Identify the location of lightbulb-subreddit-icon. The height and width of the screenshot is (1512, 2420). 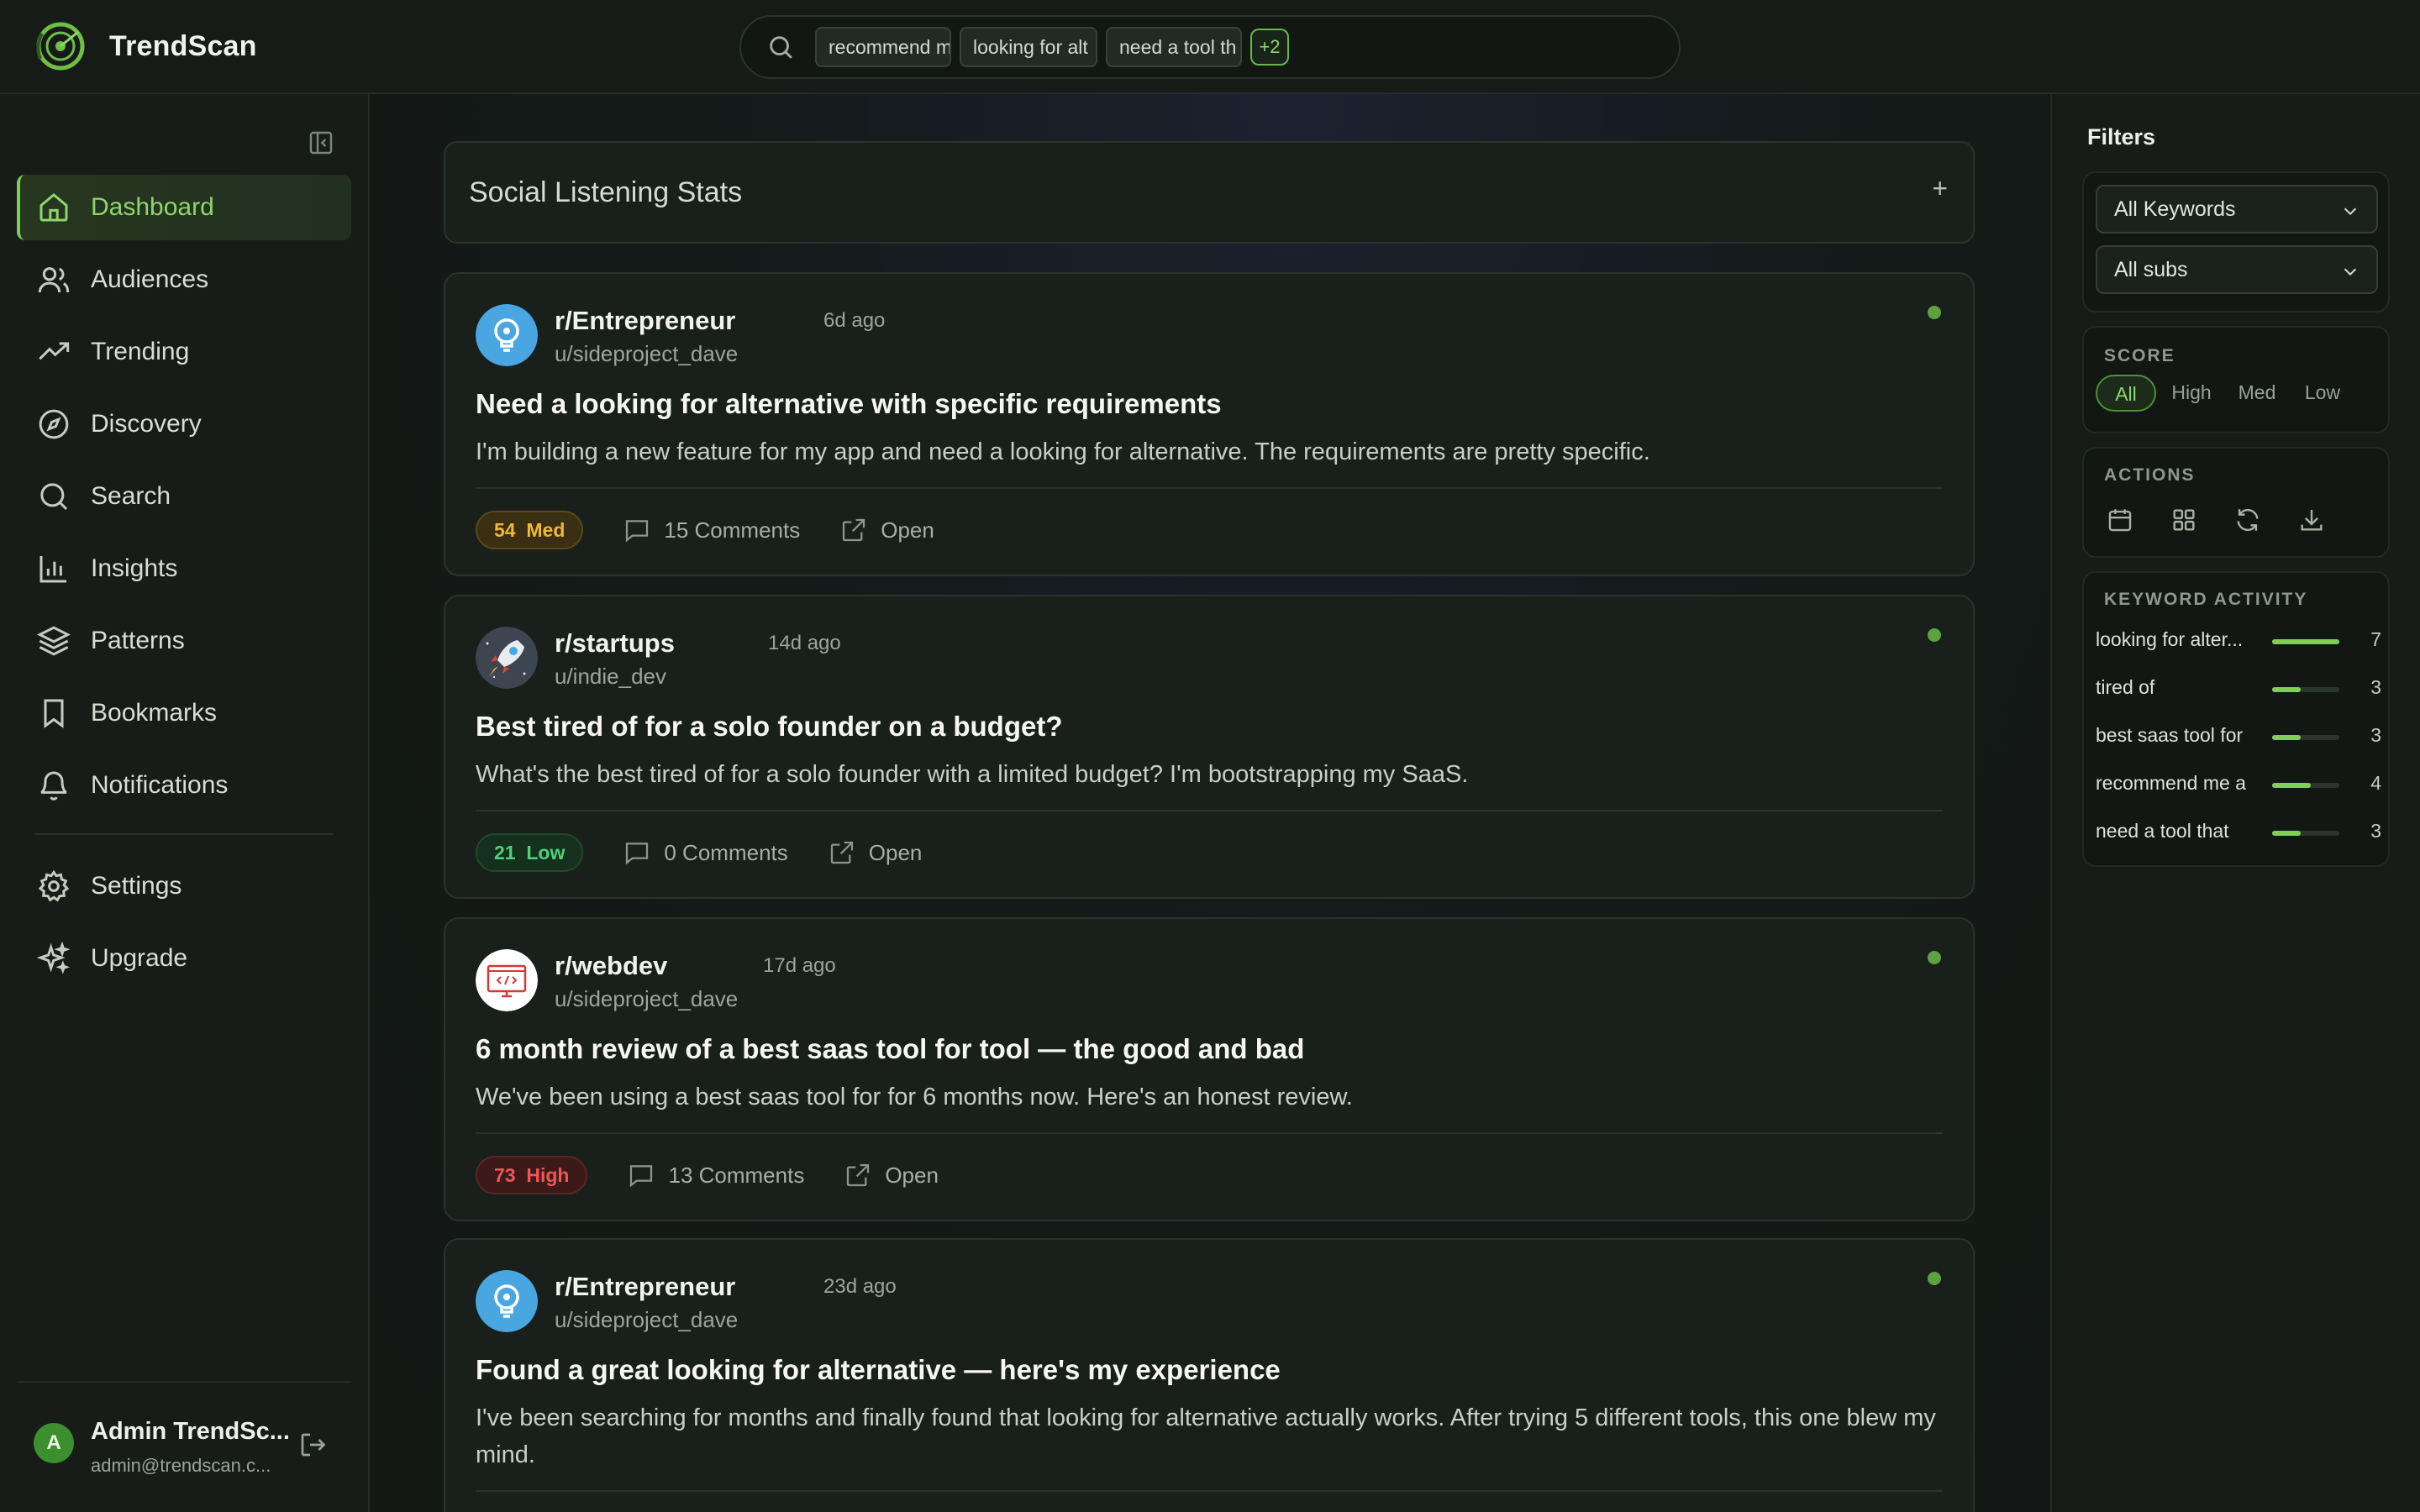
(507, 1301).